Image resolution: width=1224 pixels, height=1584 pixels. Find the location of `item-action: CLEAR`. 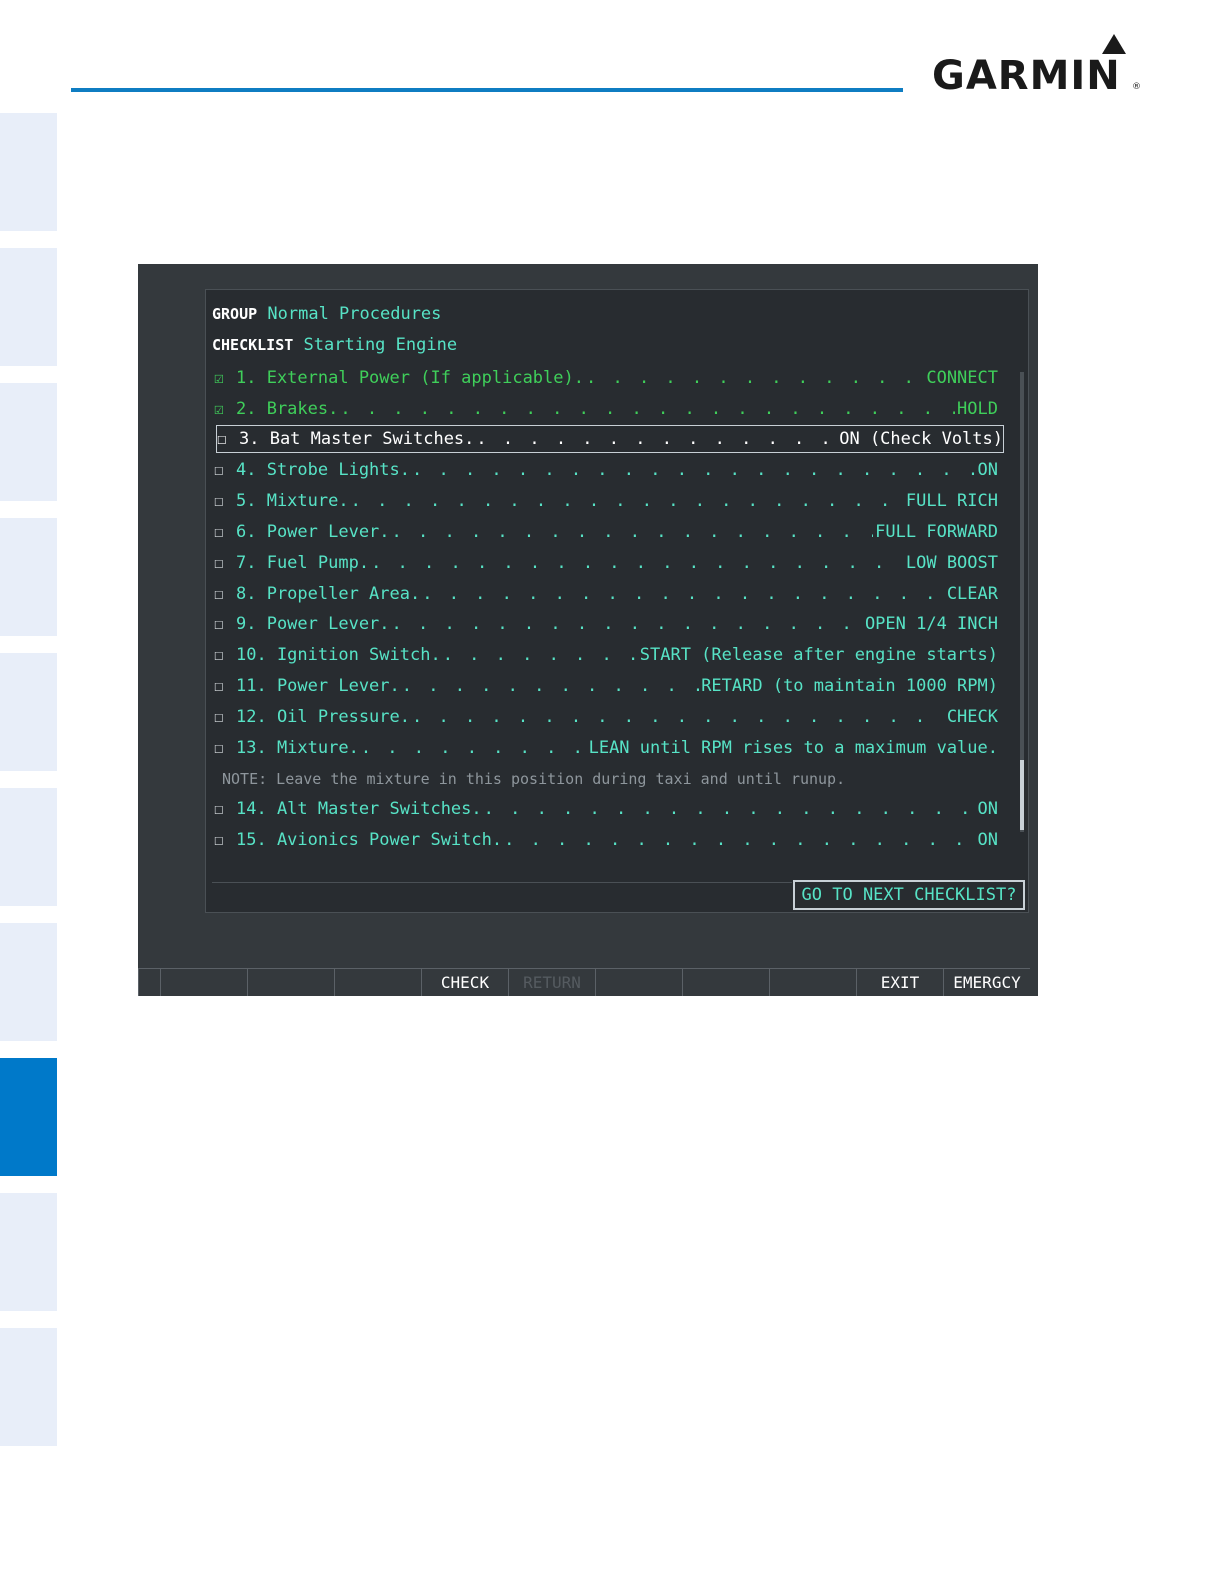

item-action: CLEAR is located at coordinates (972, 594).